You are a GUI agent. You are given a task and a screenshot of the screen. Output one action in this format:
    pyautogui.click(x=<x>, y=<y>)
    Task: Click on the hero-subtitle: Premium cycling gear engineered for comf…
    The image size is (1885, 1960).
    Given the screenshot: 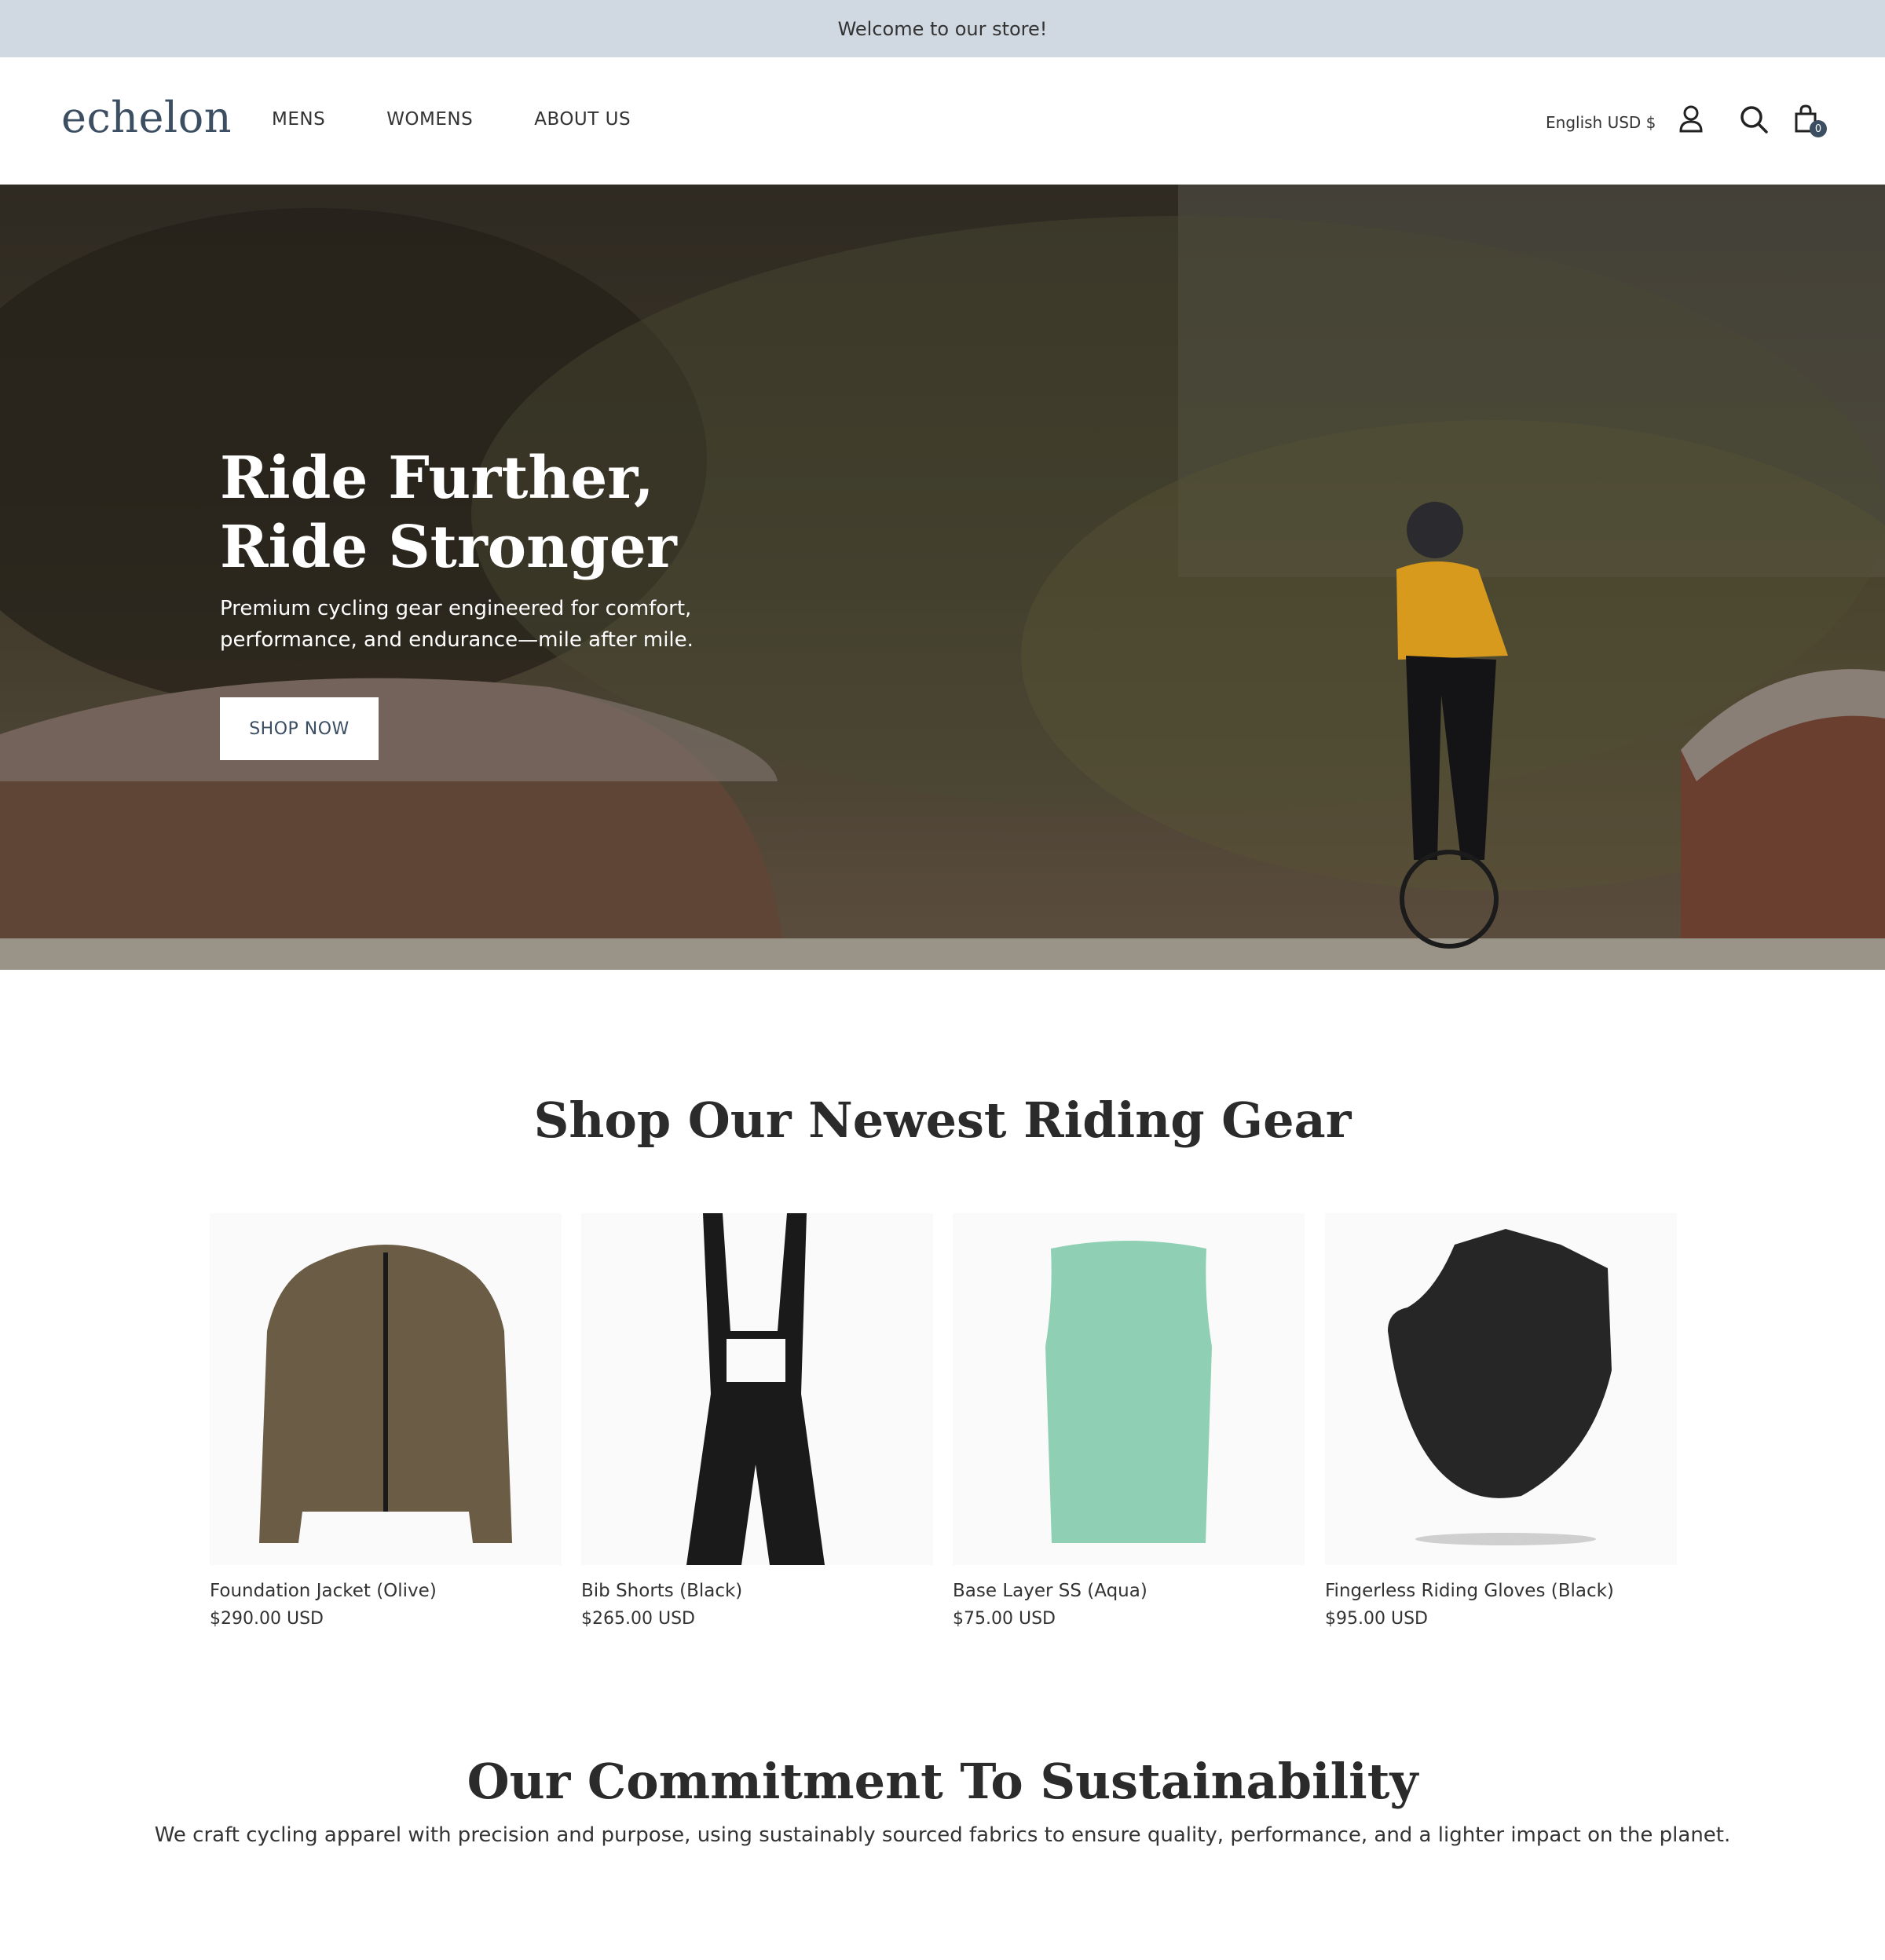 What is the action you would take?
    pyautogui.click(x=457, y=624)
    